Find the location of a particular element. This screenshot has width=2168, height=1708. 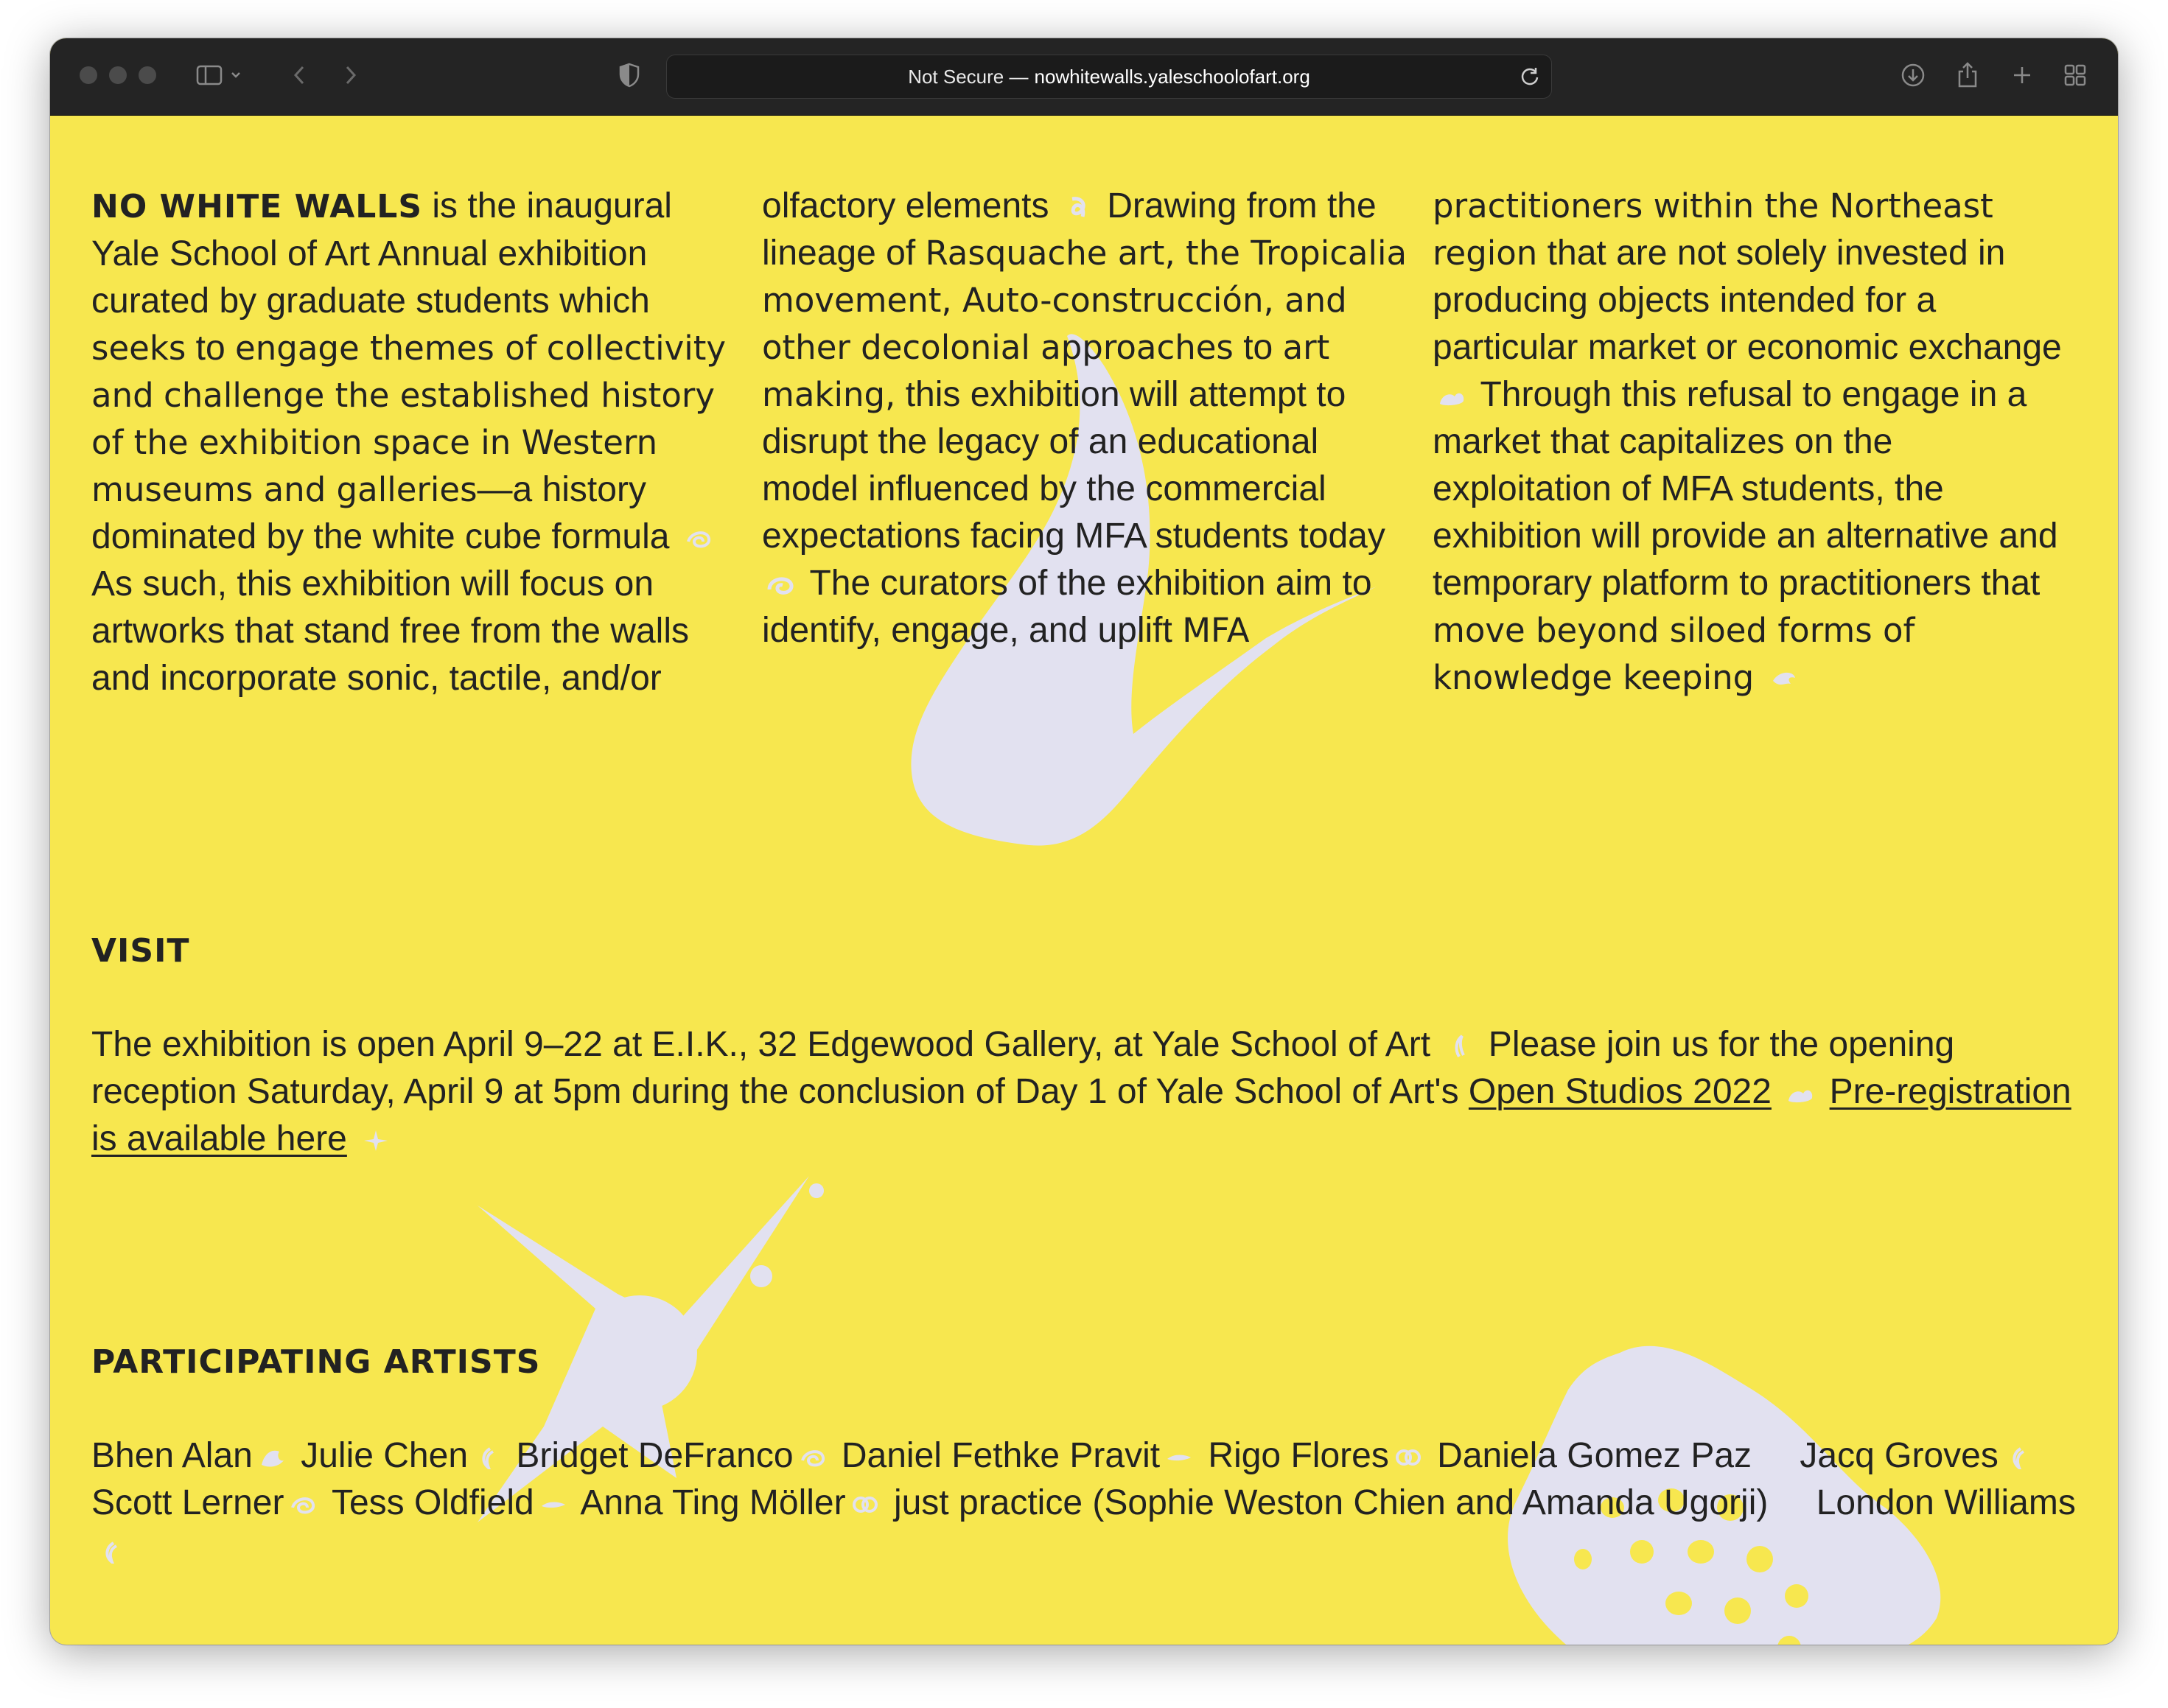

back-icon is located at coordinates (299, 75).